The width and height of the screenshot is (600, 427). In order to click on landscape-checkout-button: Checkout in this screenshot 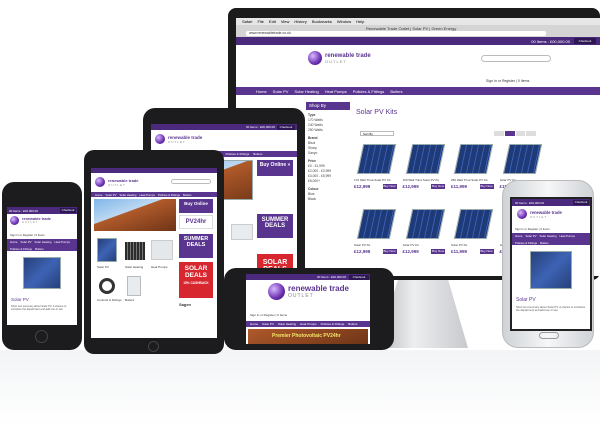, I will do `click(359, 277)`.